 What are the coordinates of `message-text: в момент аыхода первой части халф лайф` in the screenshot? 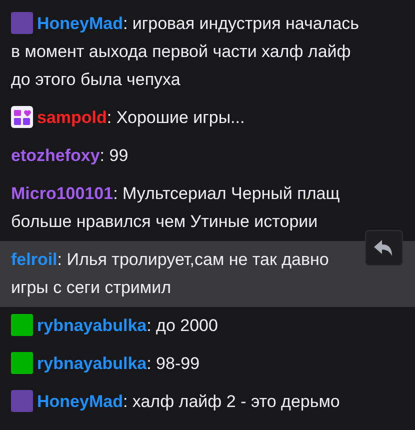 It's located at (181, 51).